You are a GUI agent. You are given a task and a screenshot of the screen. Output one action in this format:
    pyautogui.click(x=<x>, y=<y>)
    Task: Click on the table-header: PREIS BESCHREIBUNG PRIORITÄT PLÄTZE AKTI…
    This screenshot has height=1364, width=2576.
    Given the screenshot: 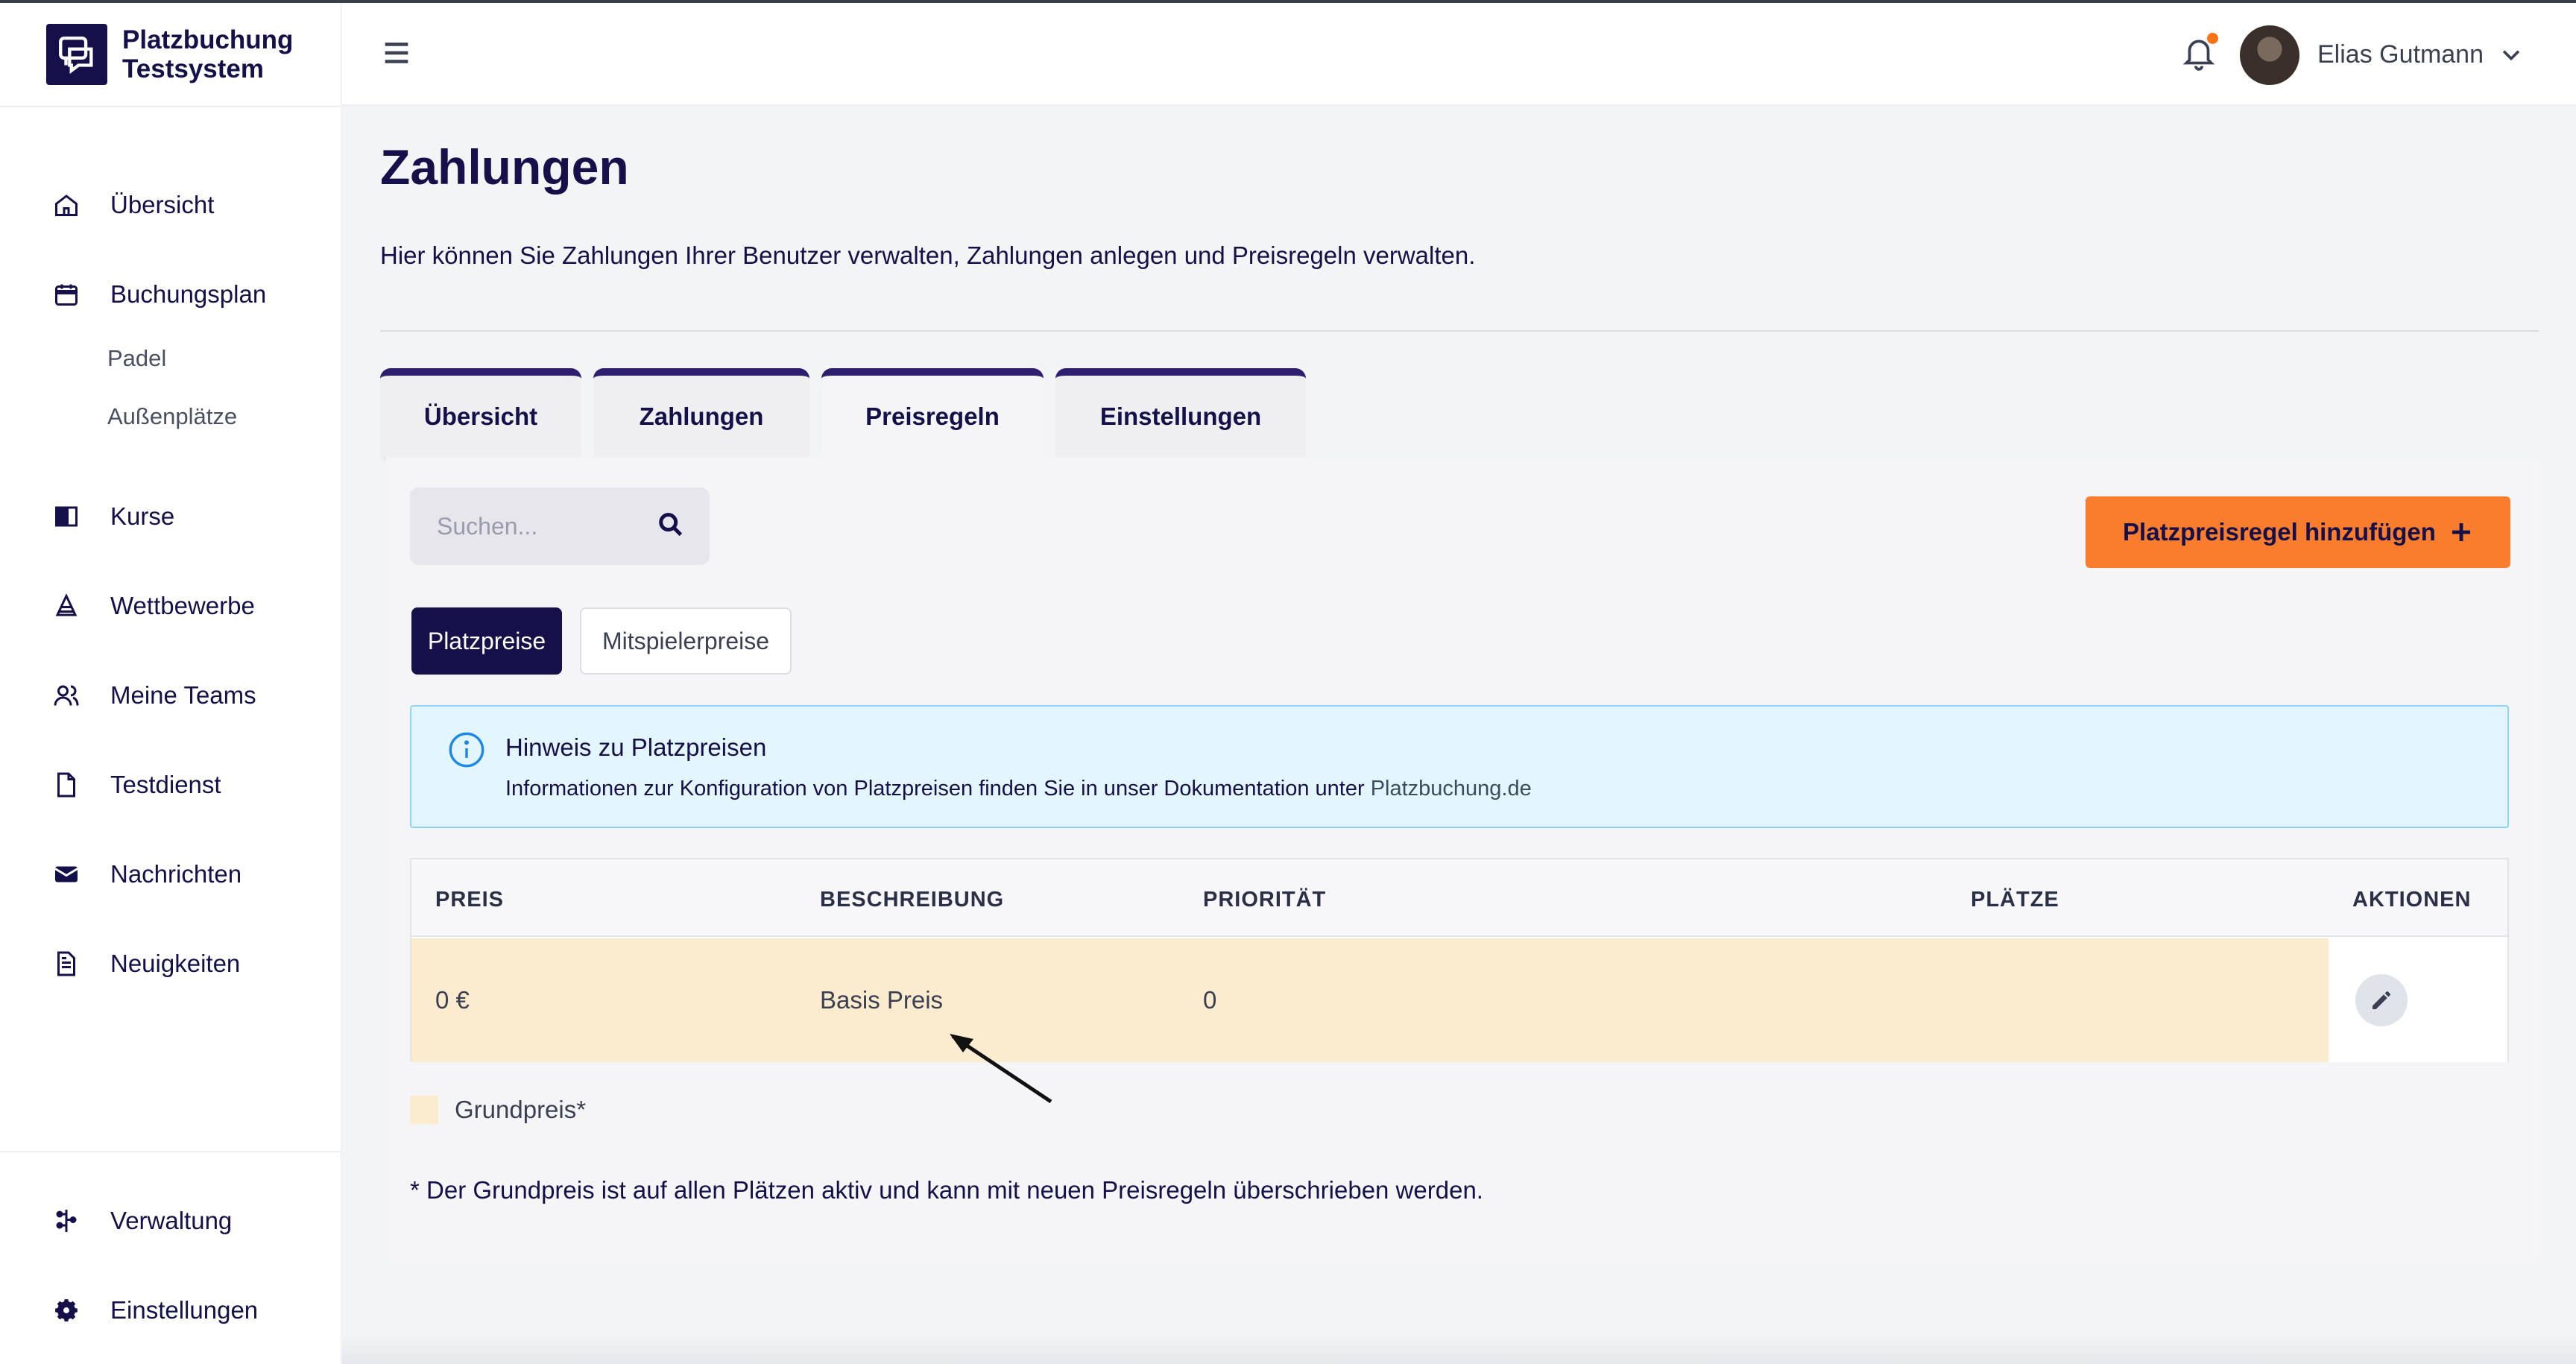 What is the action you would take?
    pyautogui.click(x=1459, y=898)
    